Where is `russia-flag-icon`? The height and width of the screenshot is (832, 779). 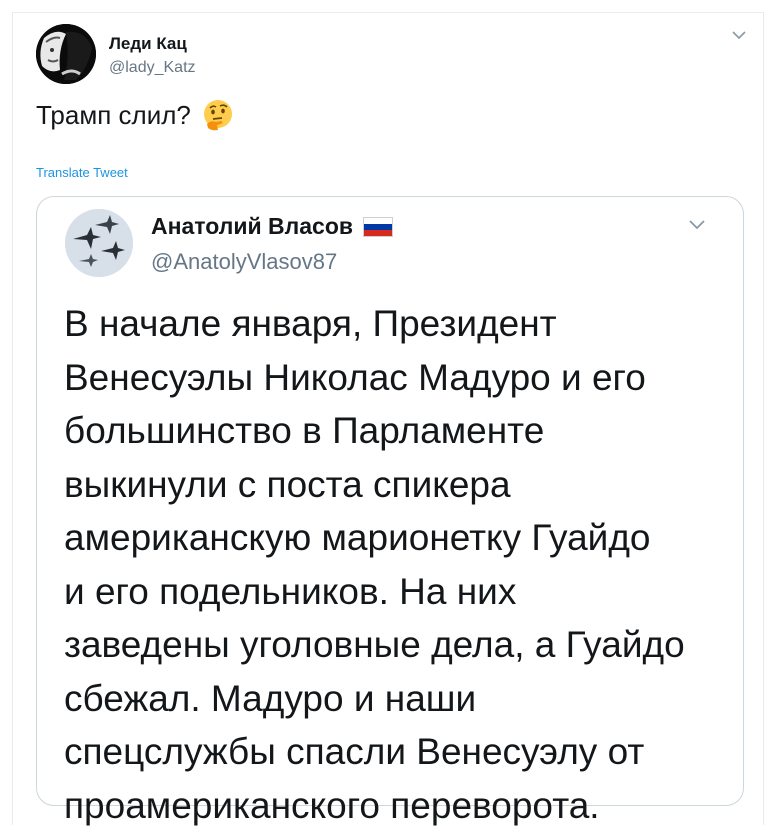 russia-flag-icon is located at coordinates (378, 227).